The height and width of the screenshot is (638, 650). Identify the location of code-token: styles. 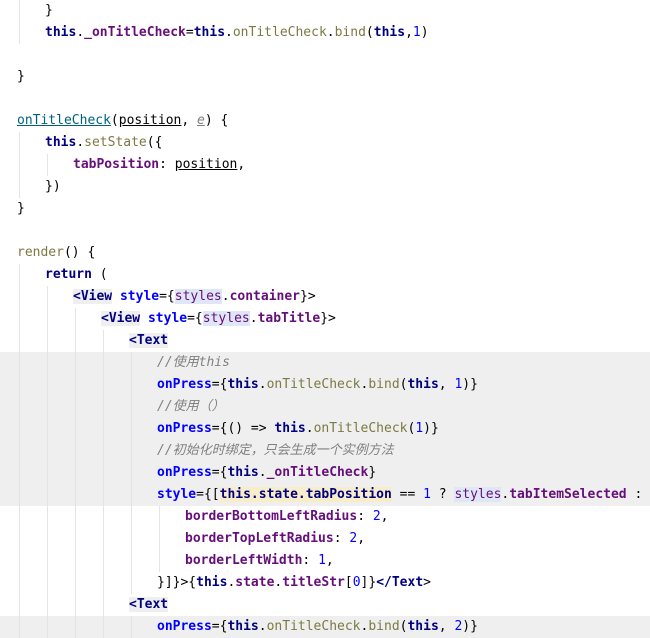
(198, 296).